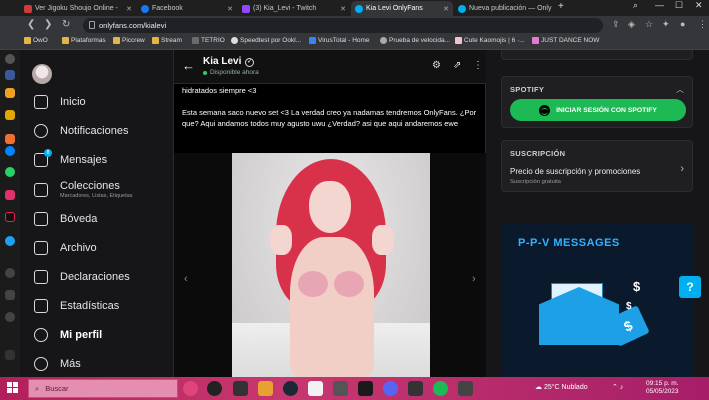  What do you see at coordinates (457, 65) in the screenshot?
I see `share-icon: ⇗` at bounding box center [457, 65].